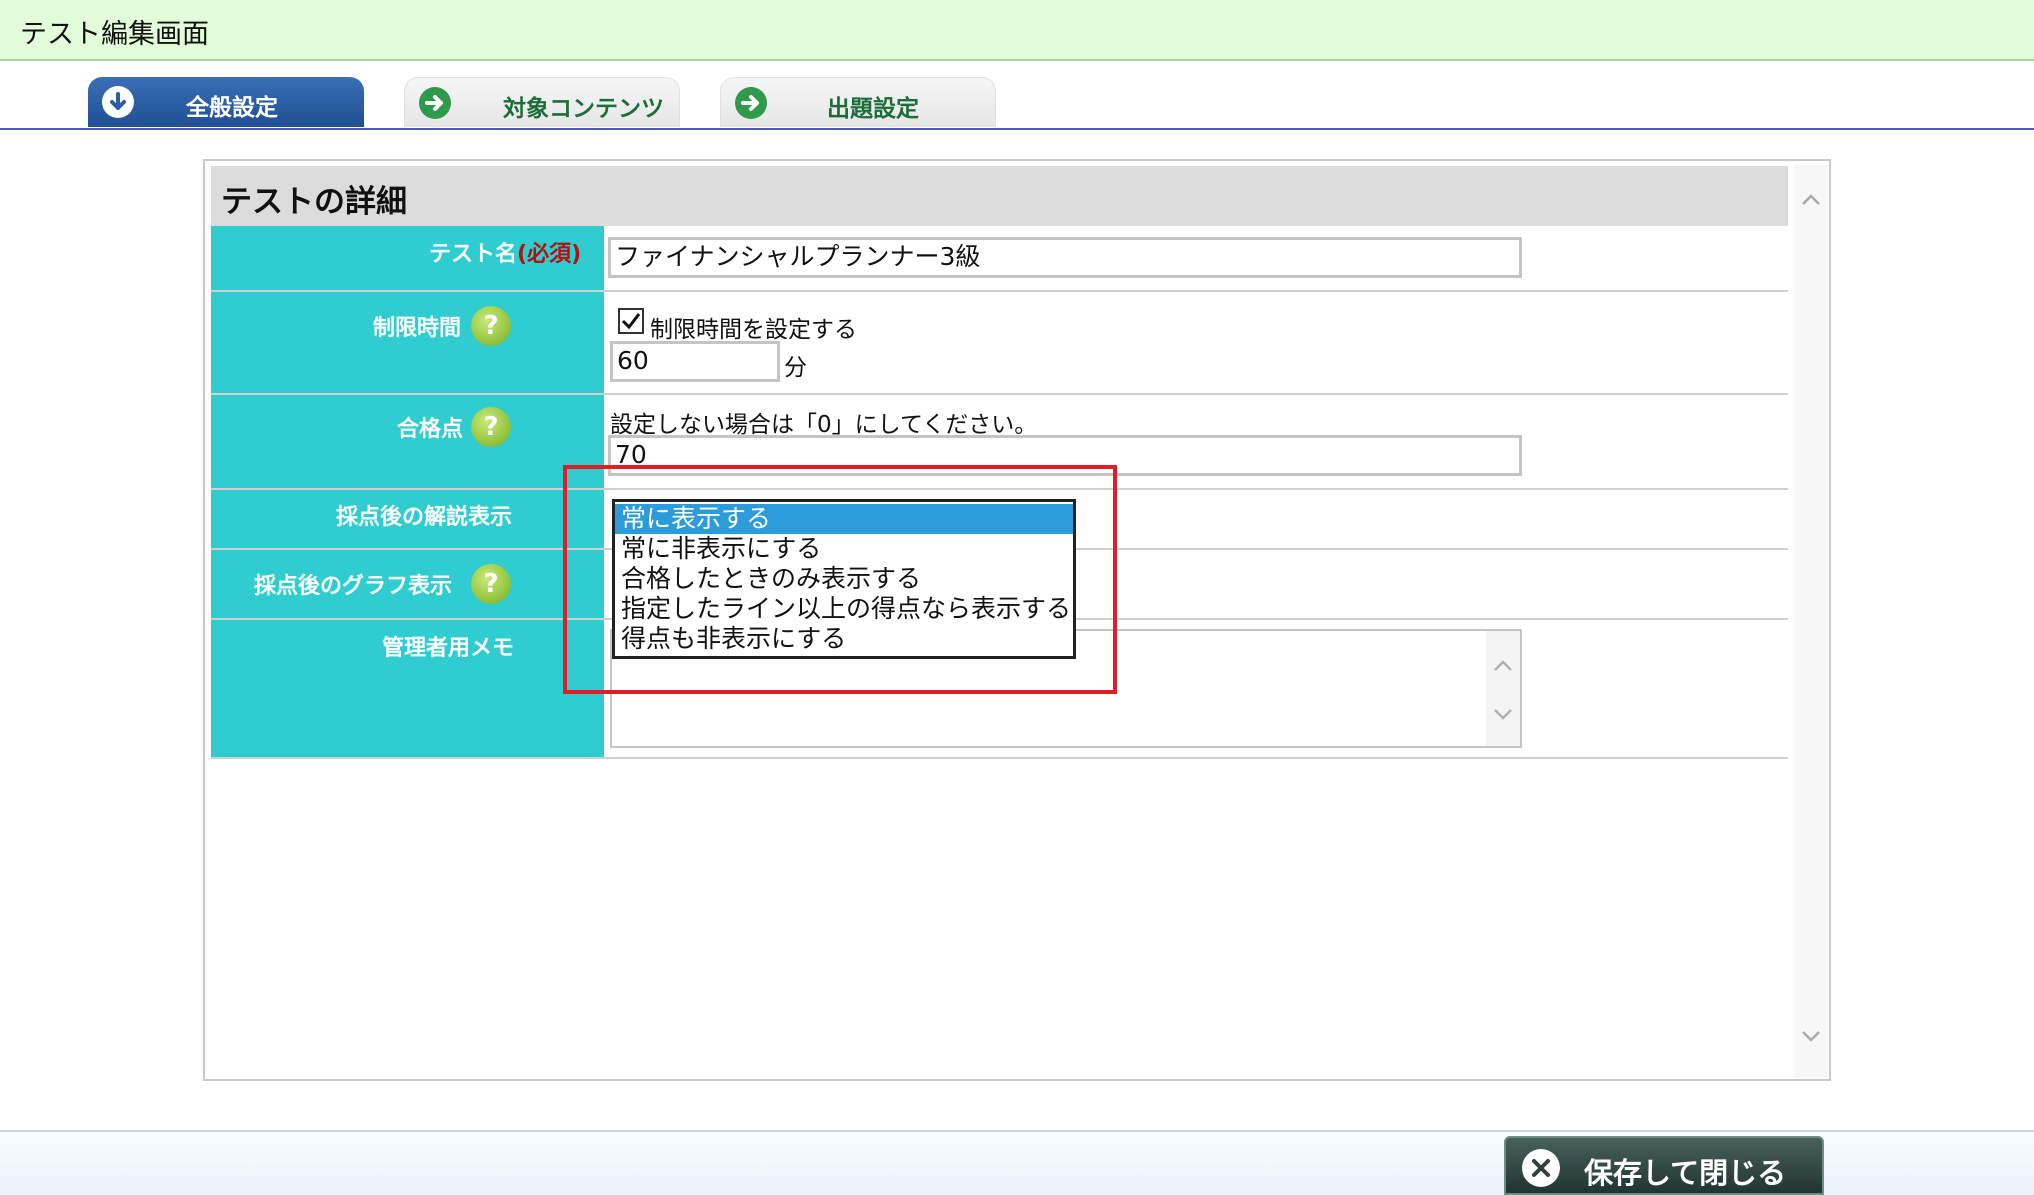  I want to click on tab-general-settings: 全般設定, so click(226, 102).